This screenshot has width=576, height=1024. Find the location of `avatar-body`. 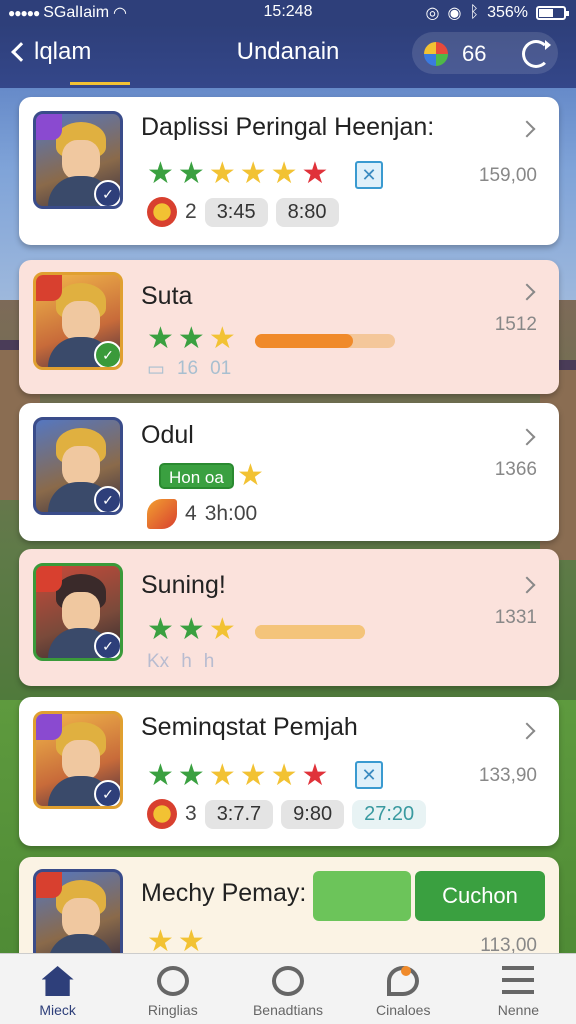

avatar-body is located at coordinates (81, 943).